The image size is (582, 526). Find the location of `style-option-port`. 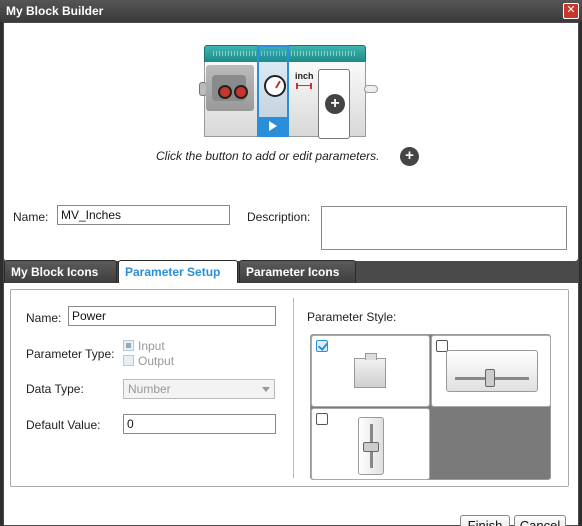

style-option-port is located at coordinates (370, 371).